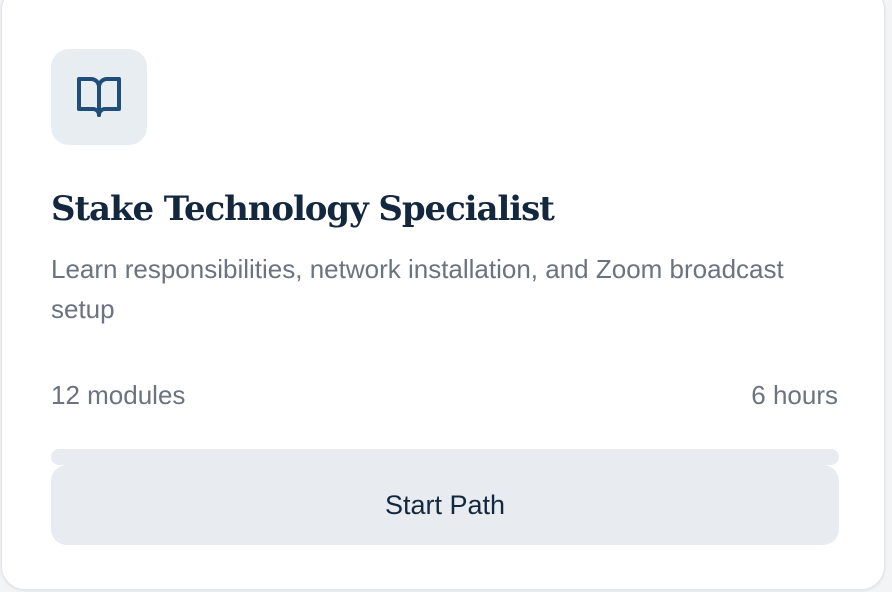 The width and height of the screenshot is (892, 592). I want to click on icon-tile, so click(99, 97).